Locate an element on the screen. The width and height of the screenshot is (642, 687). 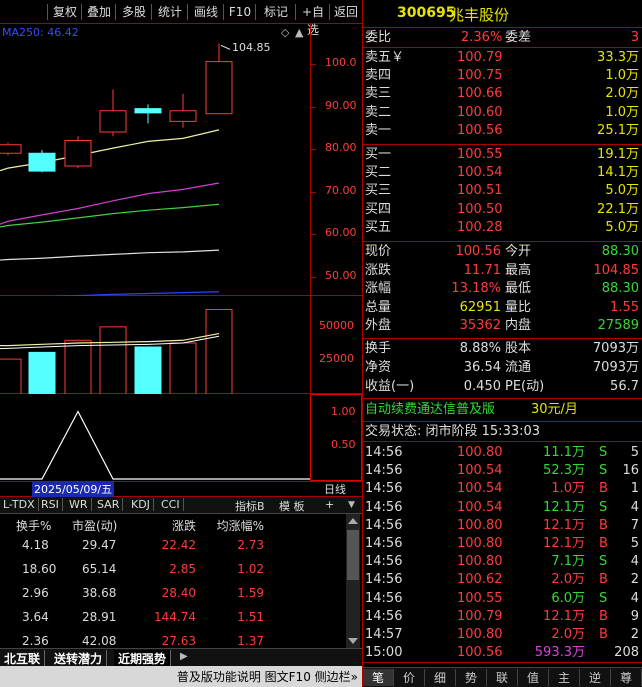
weibi-row: 委比 2.36% 委差 3 is located at coordinates (502, 38).